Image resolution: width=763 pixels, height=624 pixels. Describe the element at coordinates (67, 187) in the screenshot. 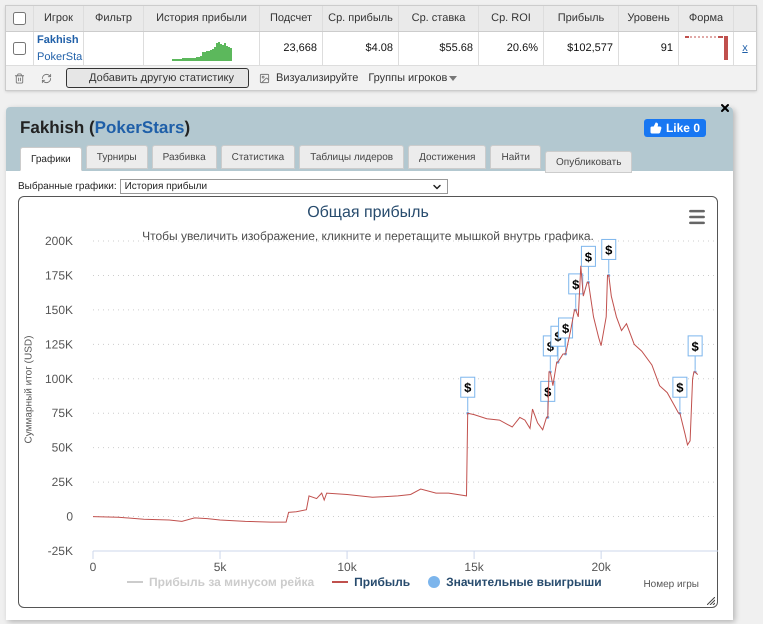

I see `select-label: Выбранные графики:` at that location.